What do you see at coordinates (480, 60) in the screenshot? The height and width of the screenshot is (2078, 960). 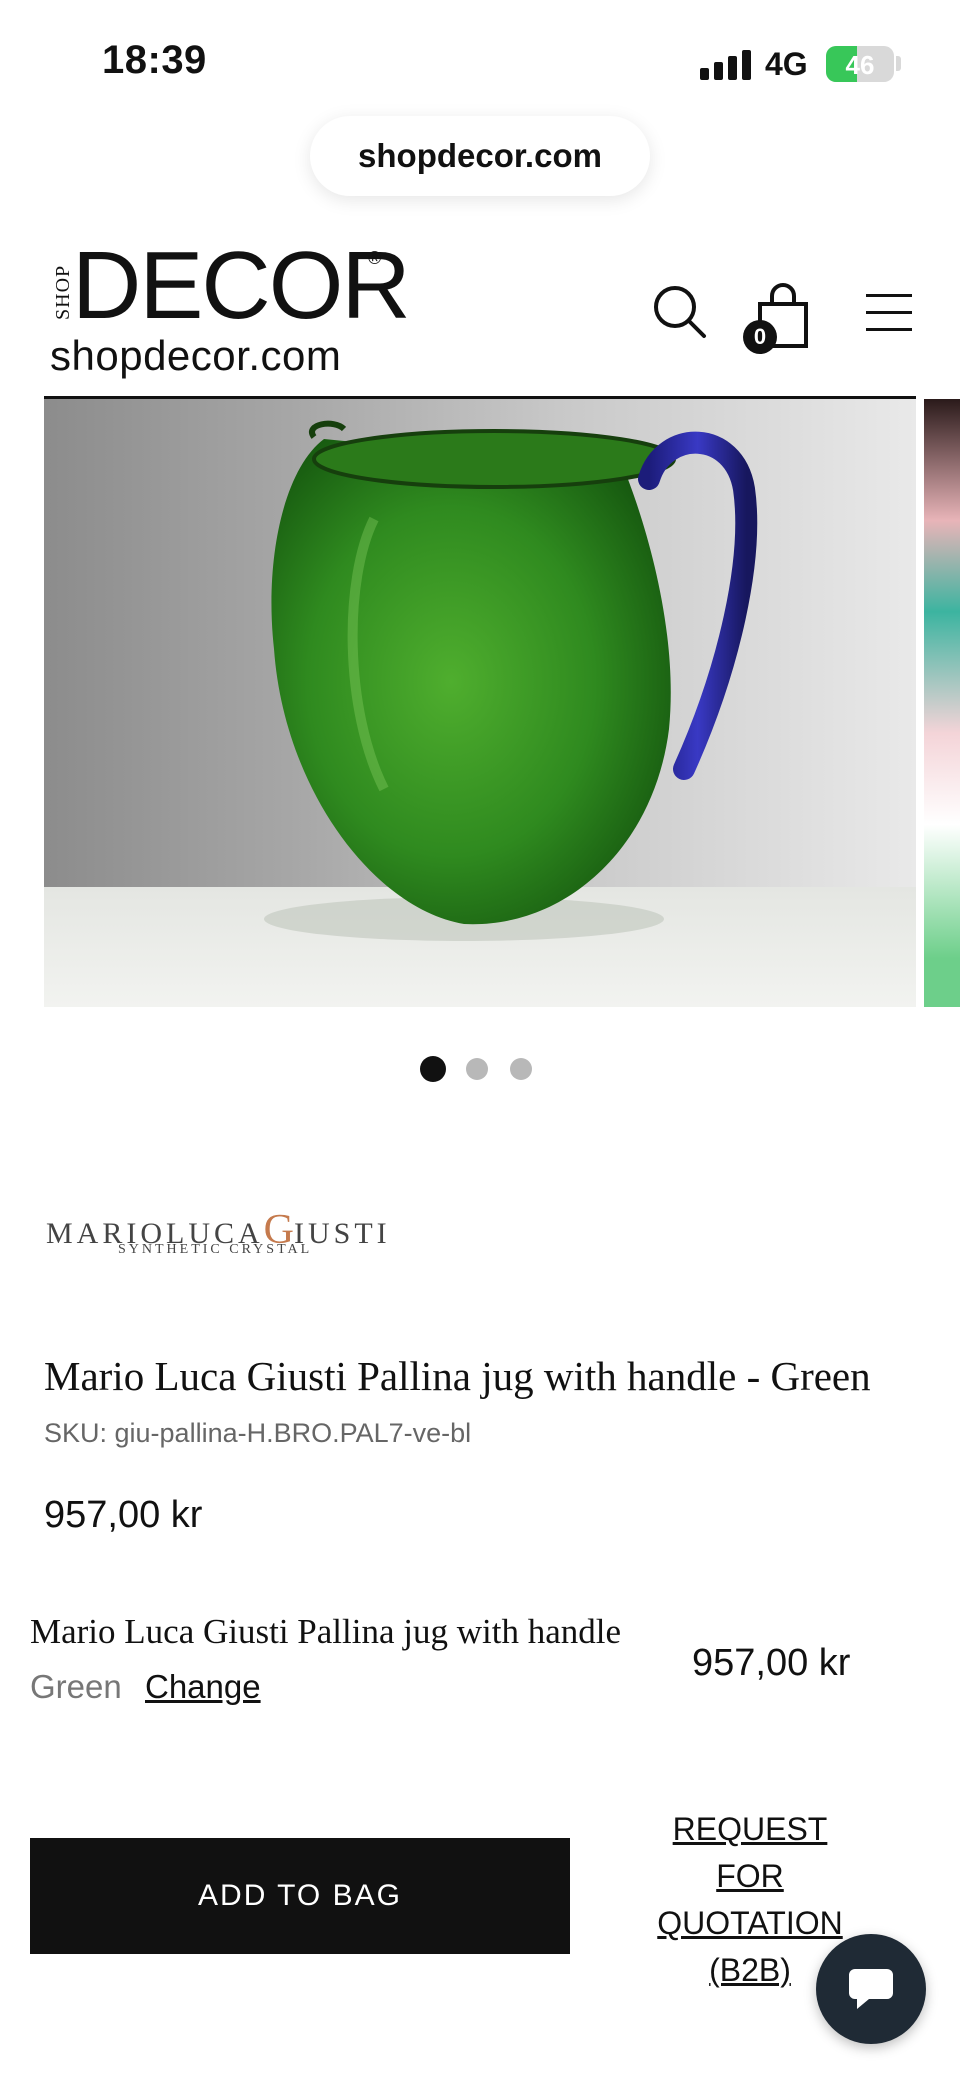 I see `status-bar: 18:39 4G 46` at bounding box center [480, 60].